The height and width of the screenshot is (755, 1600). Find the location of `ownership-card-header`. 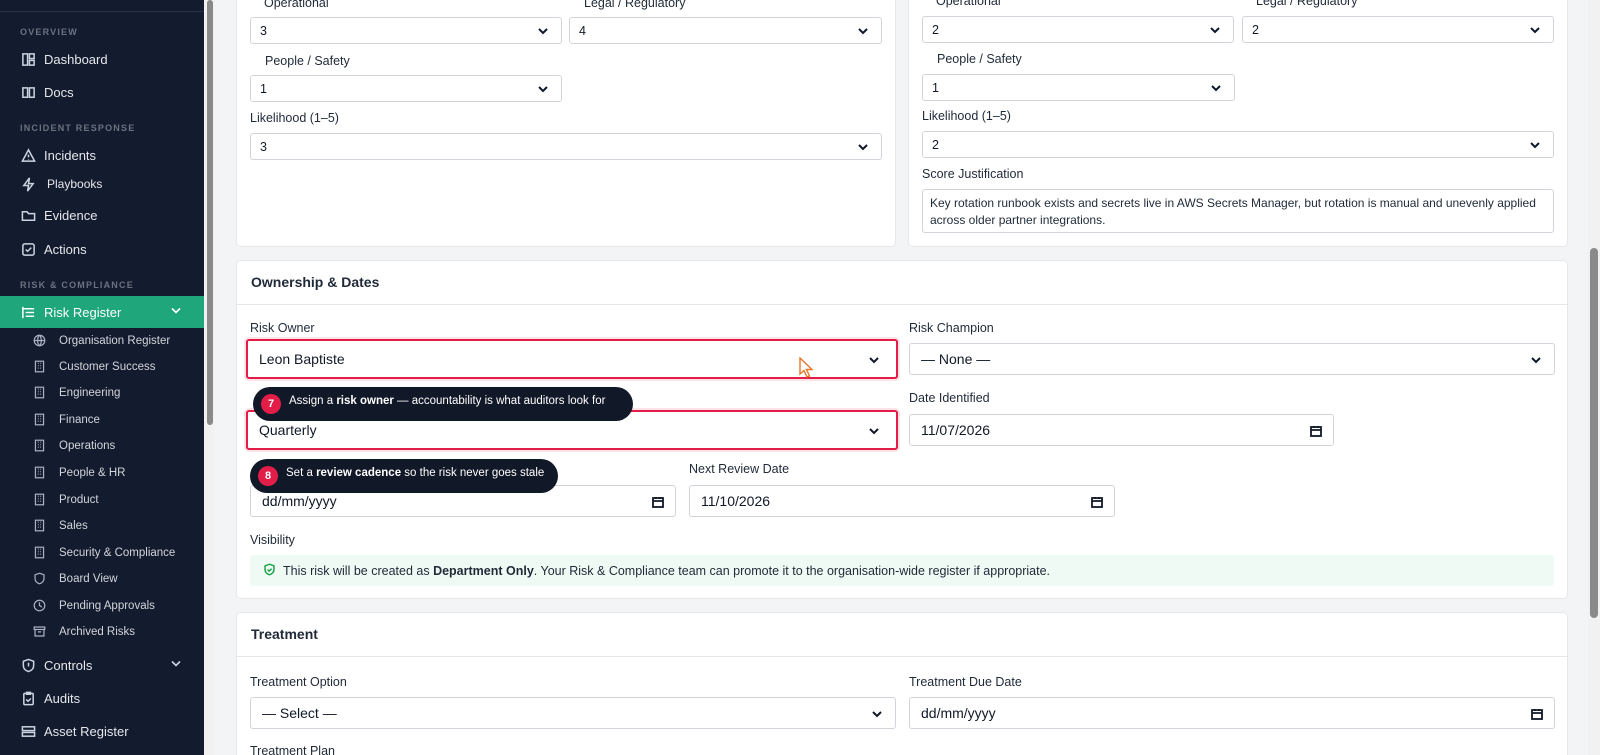

ownership-card-header is located at coordinates (902, 283).